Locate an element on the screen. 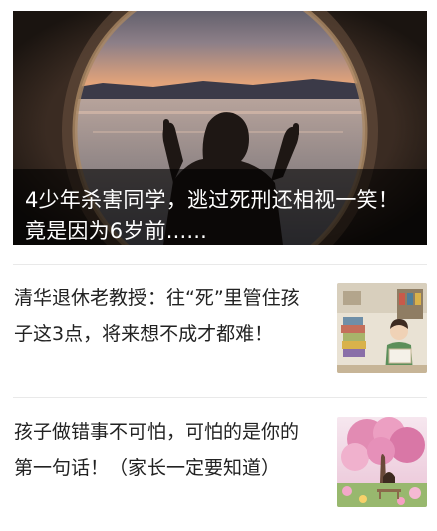 This screenshot has height=531, width=437. article-title: 清华退休老教授：往“死”里管住孩子这3点，将来想不成才都难！ is located at coordinates (164, 316).